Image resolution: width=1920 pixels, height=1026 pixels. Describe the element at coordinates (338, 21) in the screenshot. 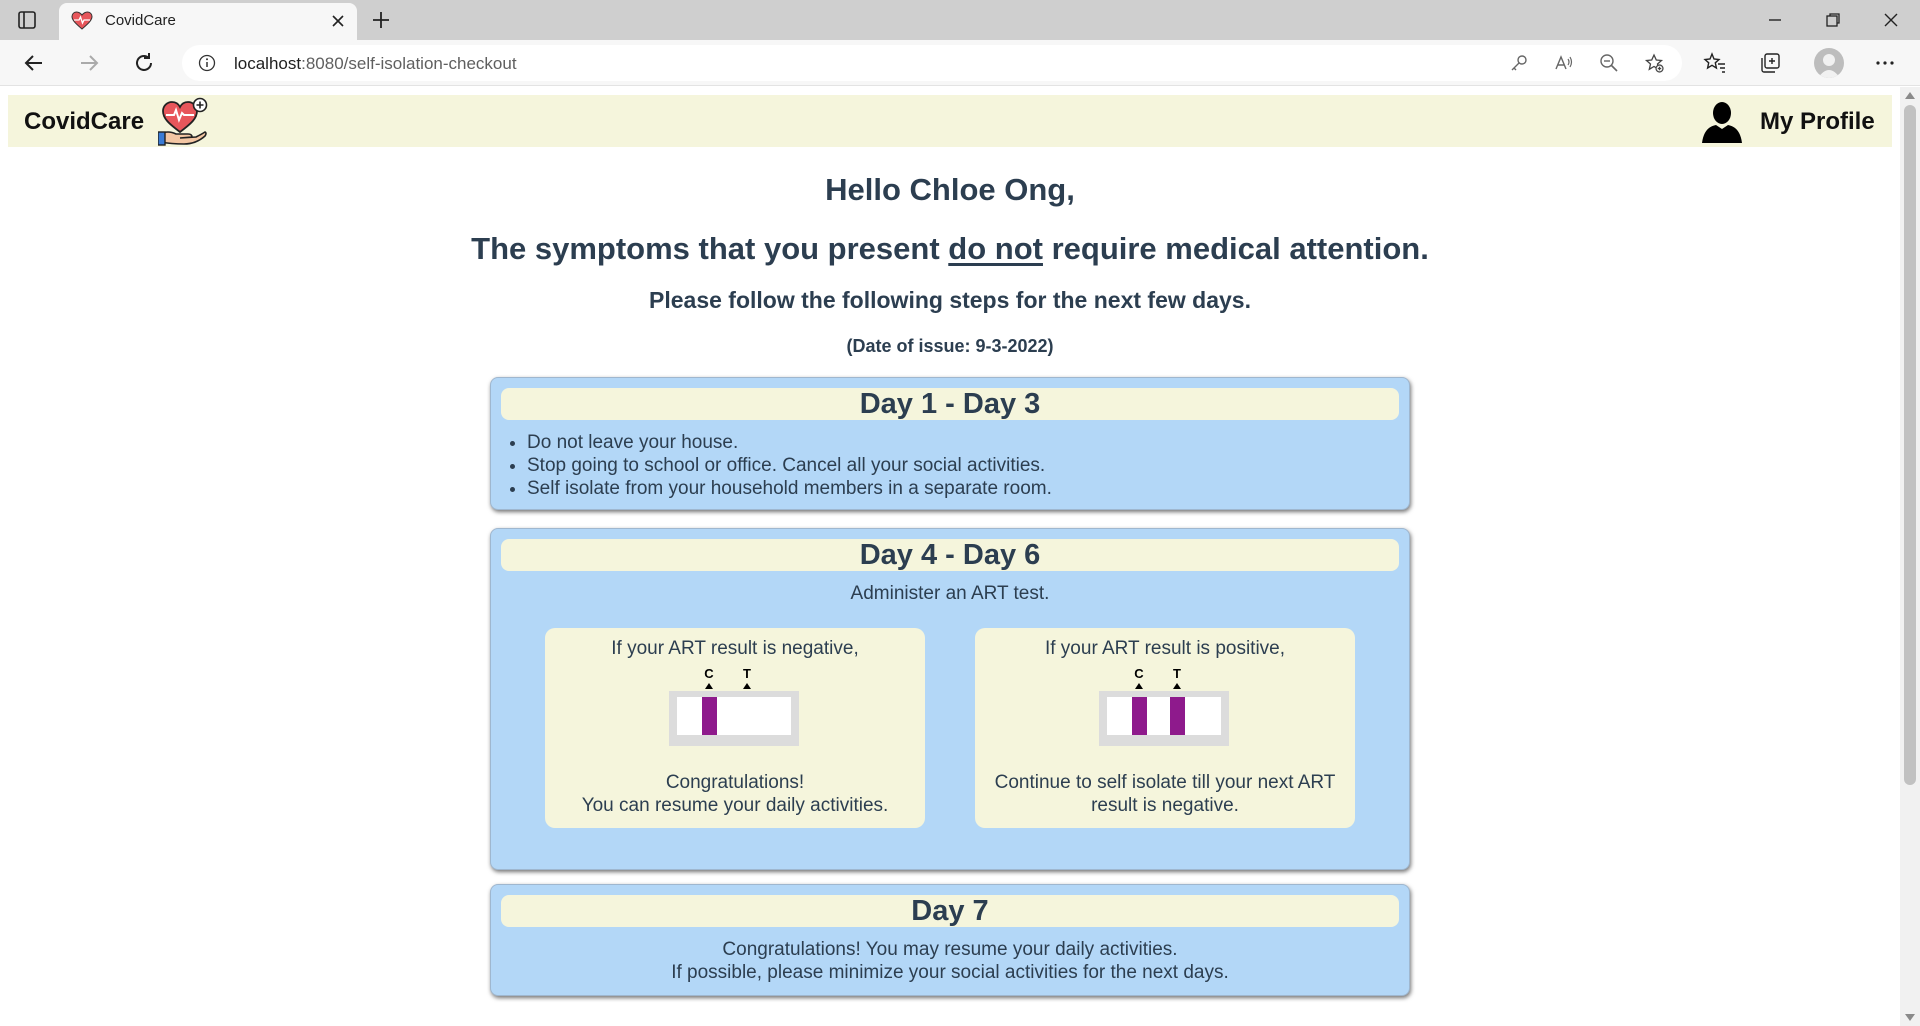

I see `close-tab-icon` at that location.